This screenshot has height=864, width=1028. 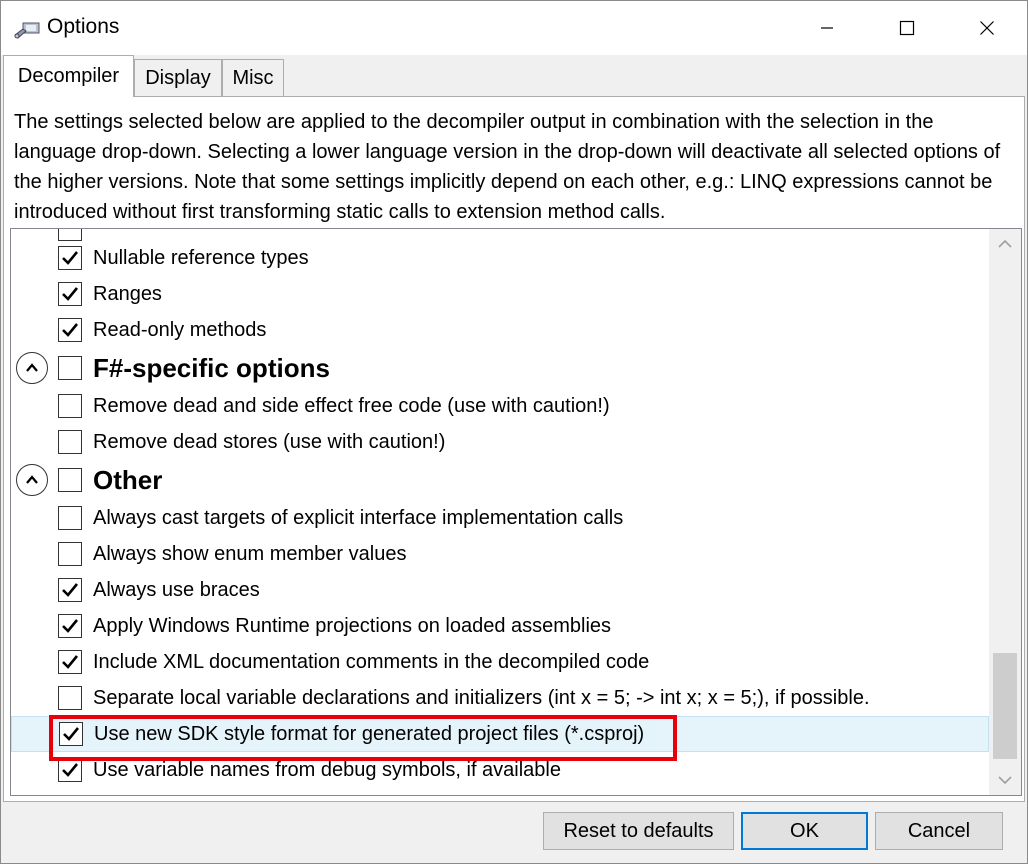 I want to click on ok-button: OK, so click(x=804, y=831).